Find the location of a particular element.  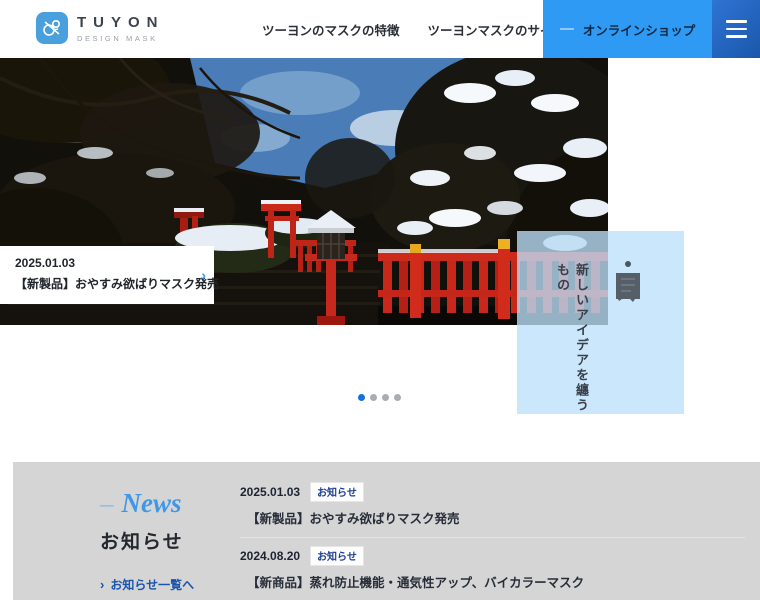

news-view-all-link: › お知らせ一覧へ is located at coordinates (147, 584).